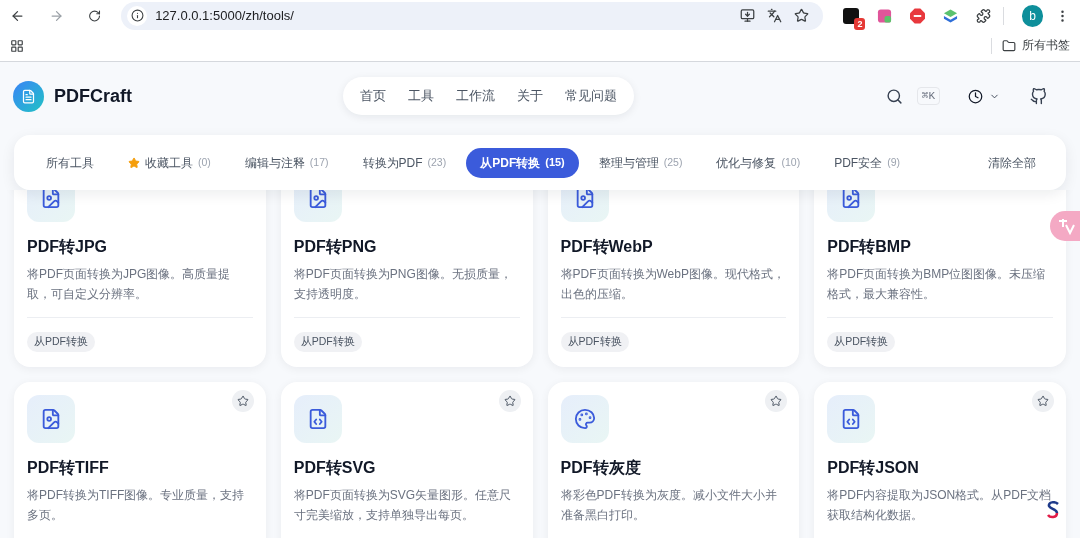 The width and height of the screenshot is (1080, 538). What do you see at coordinates (984, 15) in the screenshot?
I see `extensions-icon` at bounding box center [984, 15].